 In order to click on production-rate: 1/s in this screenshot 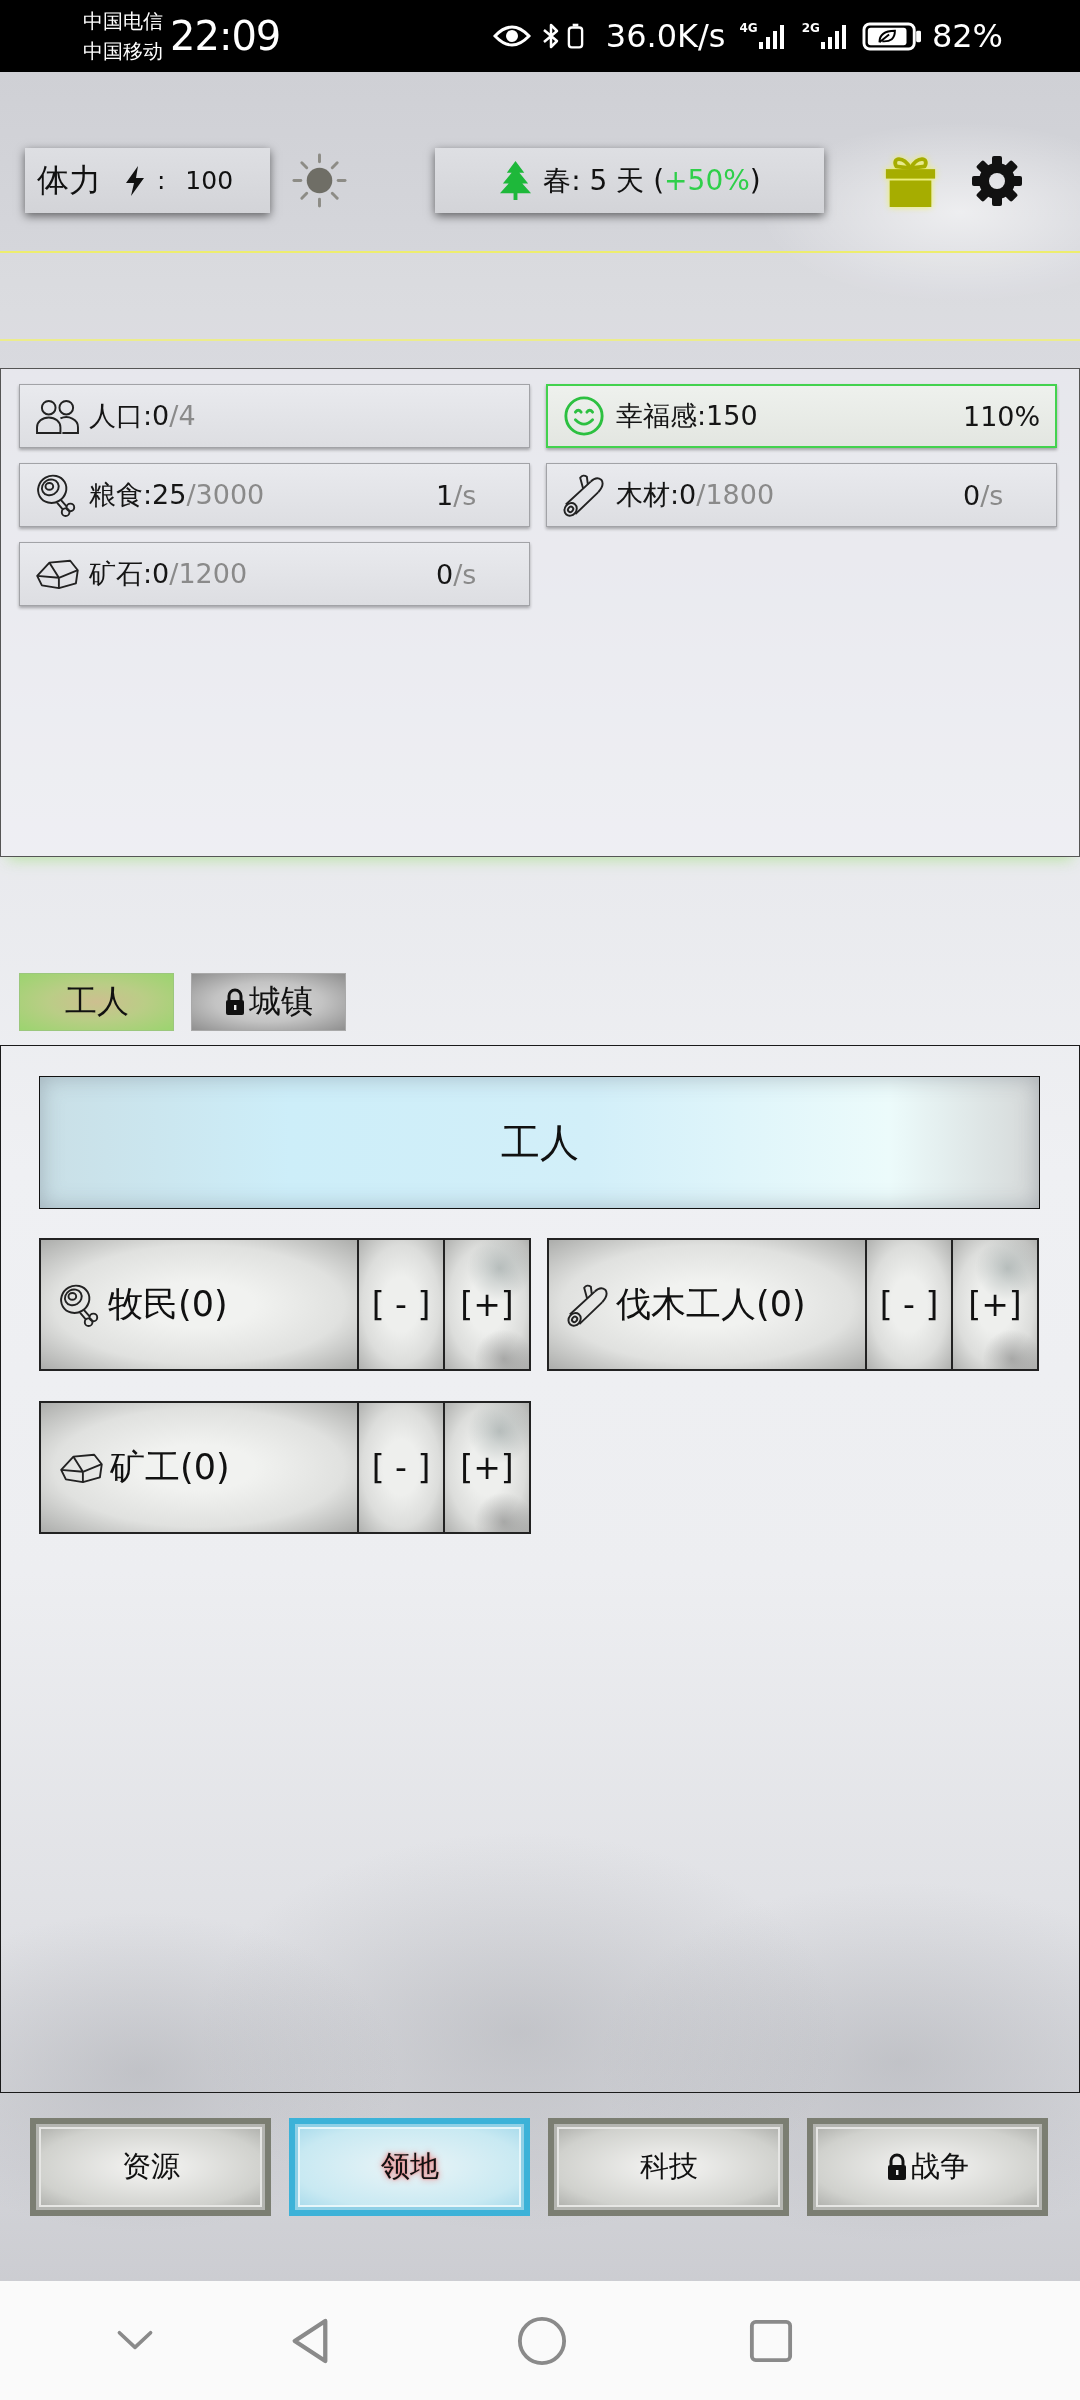, I will do `click(456, 495)`.